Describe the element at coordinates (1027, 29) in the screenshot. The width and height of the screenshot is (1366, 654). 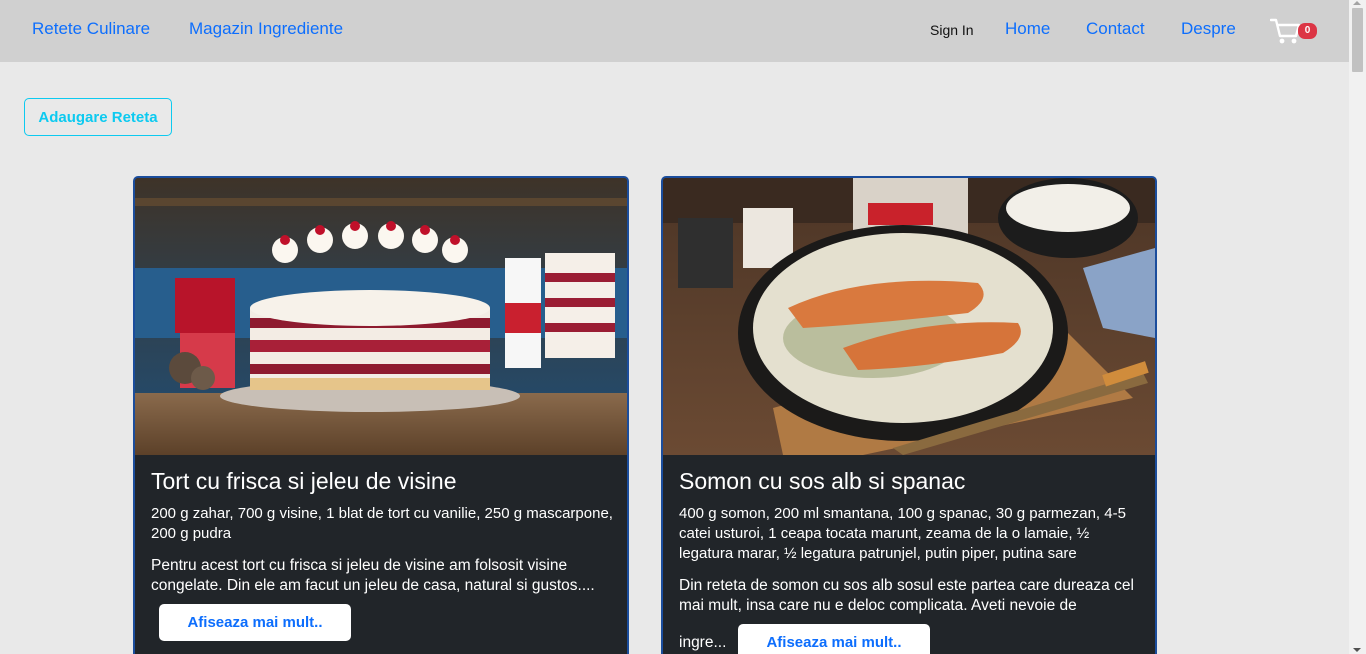
I see `nav-home: Home` at that location.